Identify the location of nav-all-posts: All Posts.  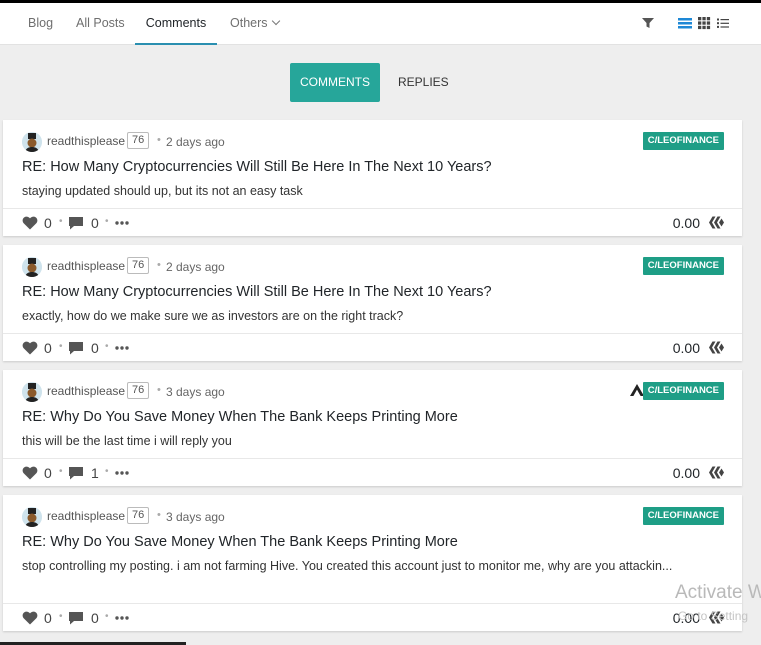
(100, 24).